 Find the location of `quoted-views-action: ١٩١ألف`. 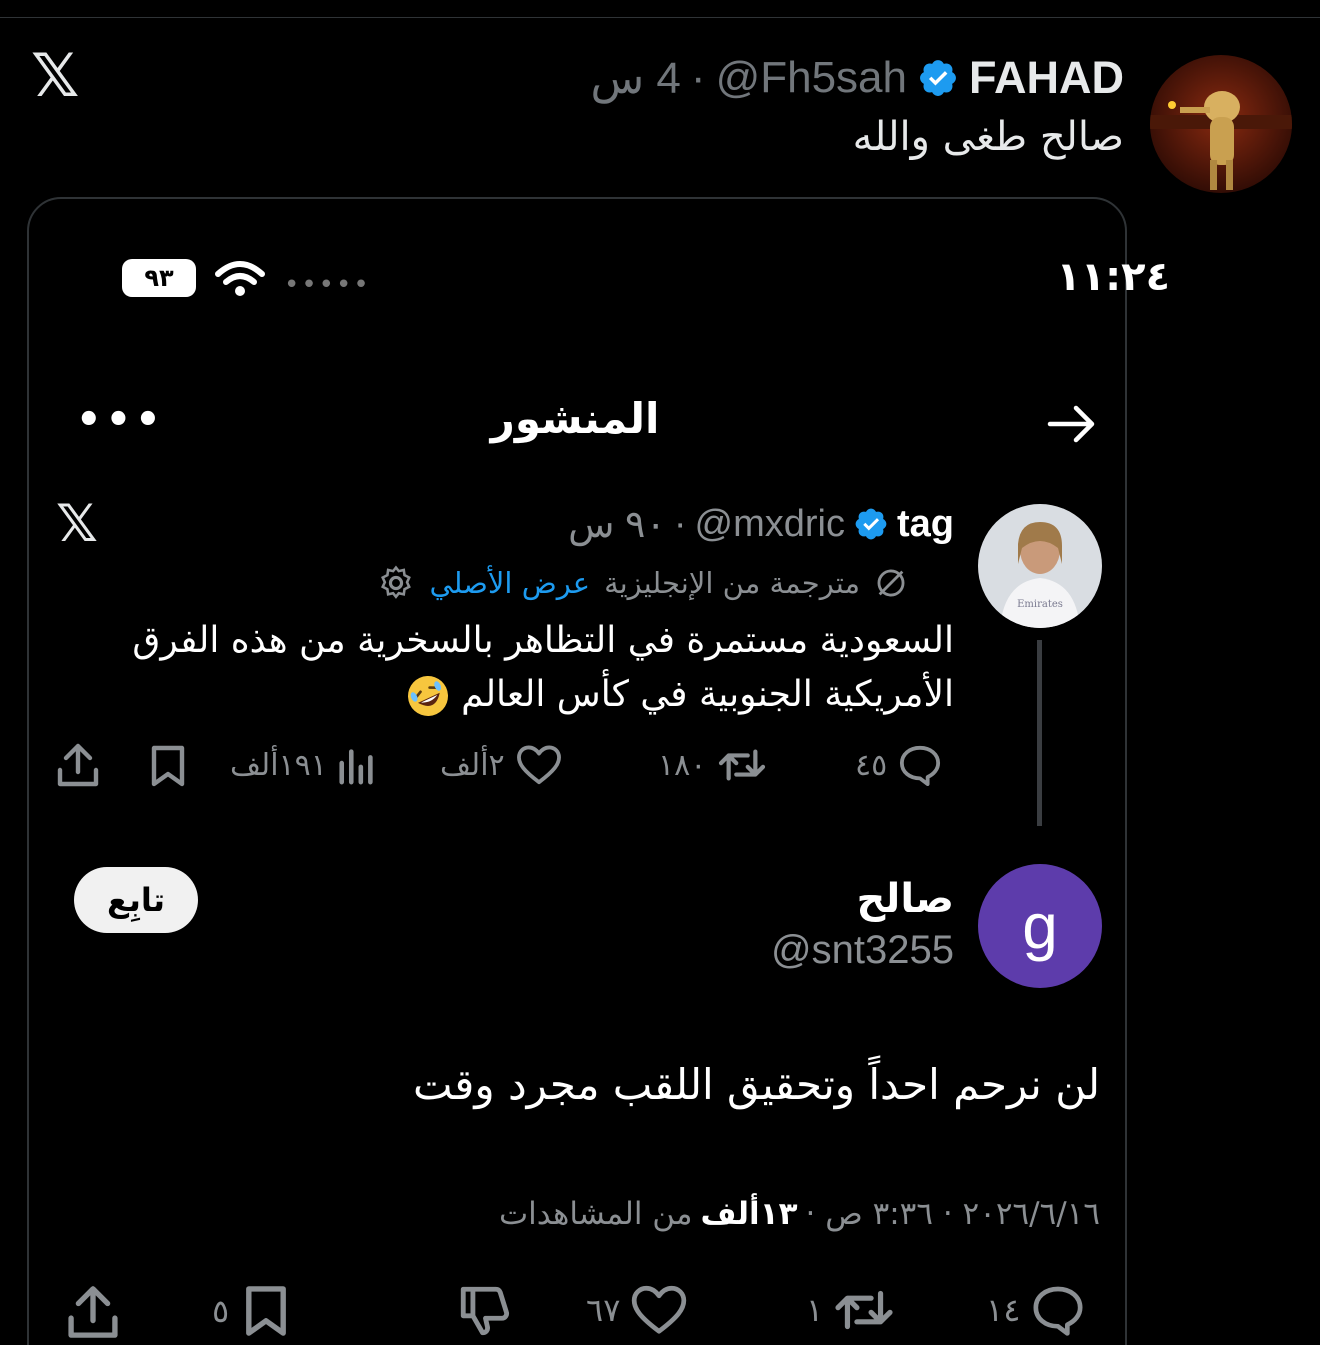

quoted-views-action: ١٩١ألف is located at coordinates (303, 765).